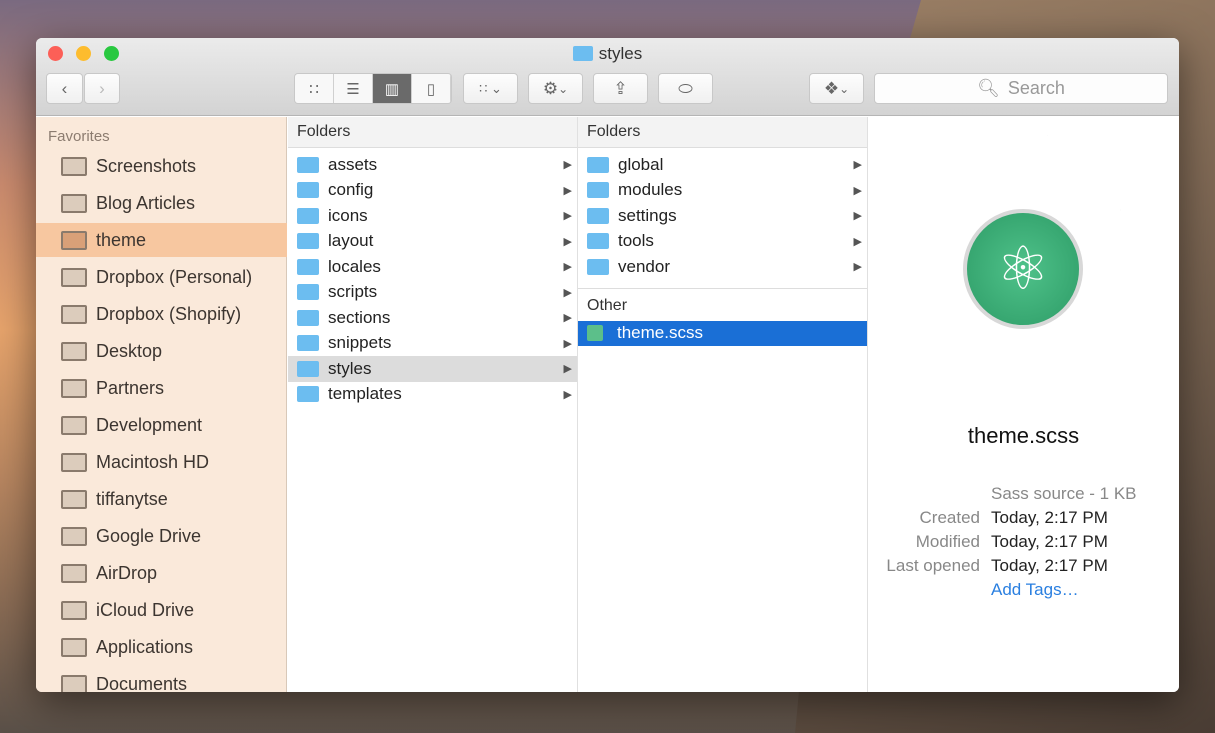 The image size is (1215, 733). What do you see at coordinates (1064, 493) in the screenshot?
I see `file-kind: Sass source - 1 KB` at bounding box center [1064, 493].